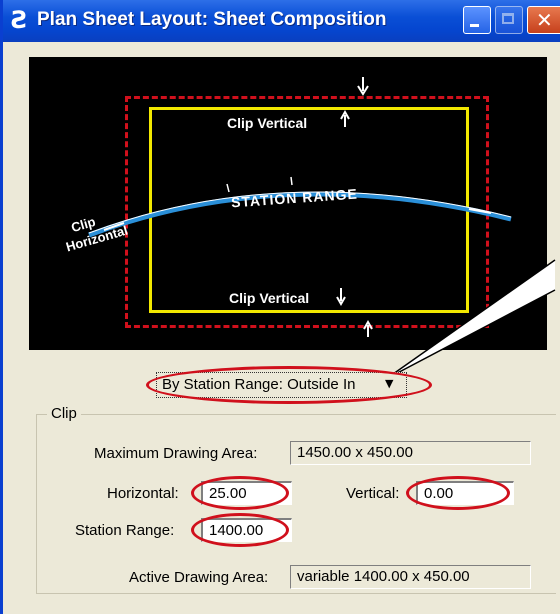 The image size is (560, 614). I want to click on close-icon: ✕, so click(544, 20).